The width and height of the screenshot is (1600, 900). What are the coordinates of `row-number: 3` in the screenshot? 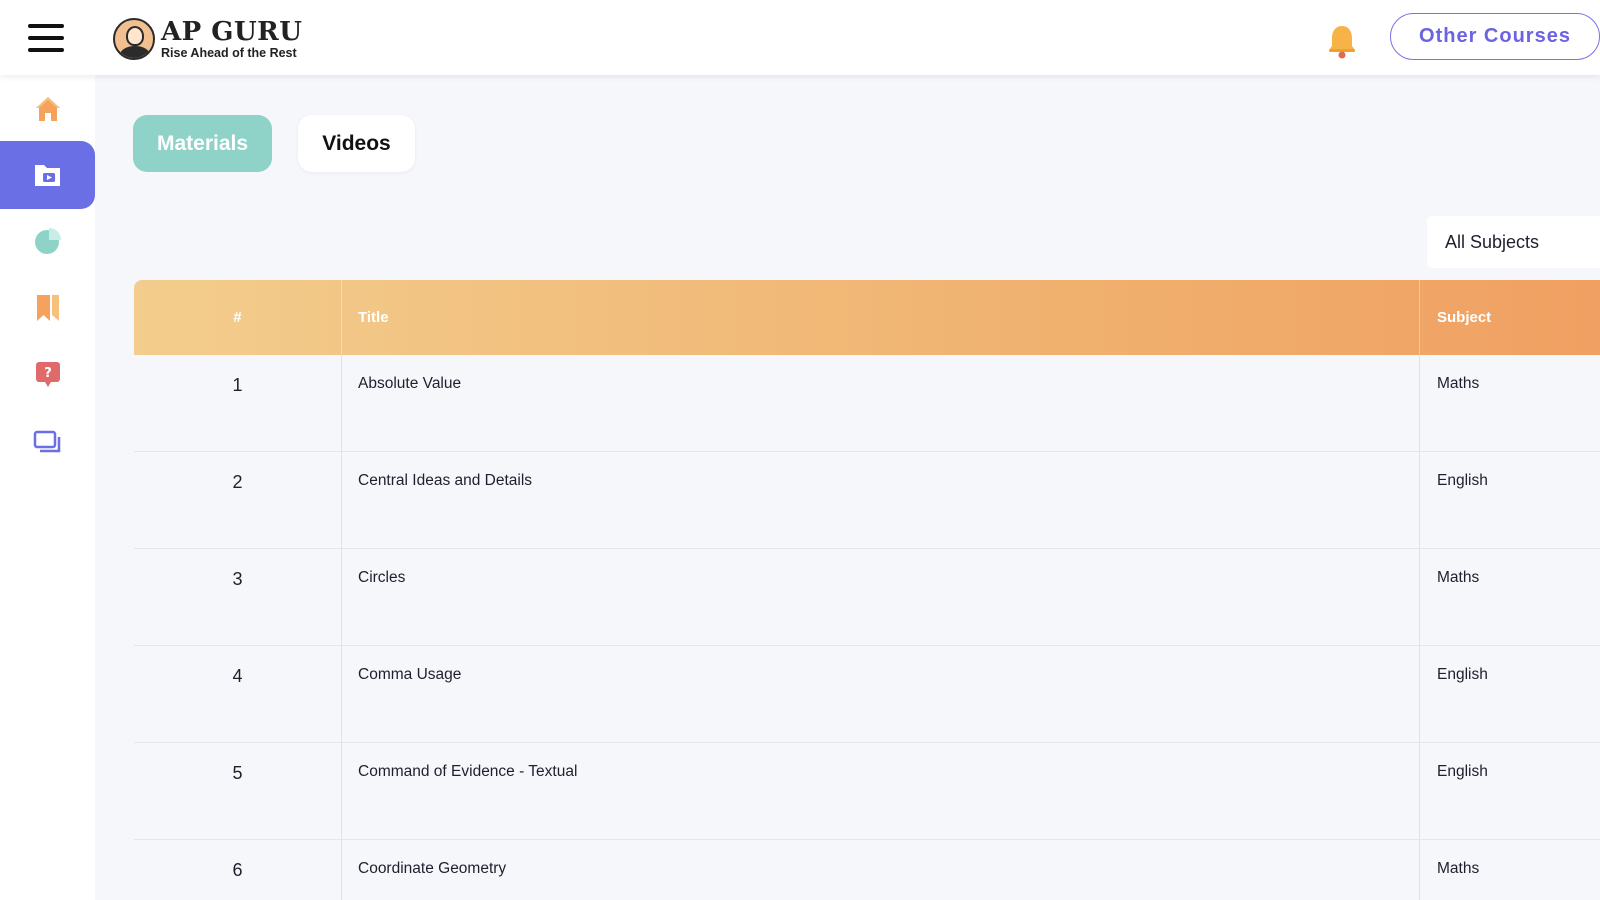 It's located at (238, 597).